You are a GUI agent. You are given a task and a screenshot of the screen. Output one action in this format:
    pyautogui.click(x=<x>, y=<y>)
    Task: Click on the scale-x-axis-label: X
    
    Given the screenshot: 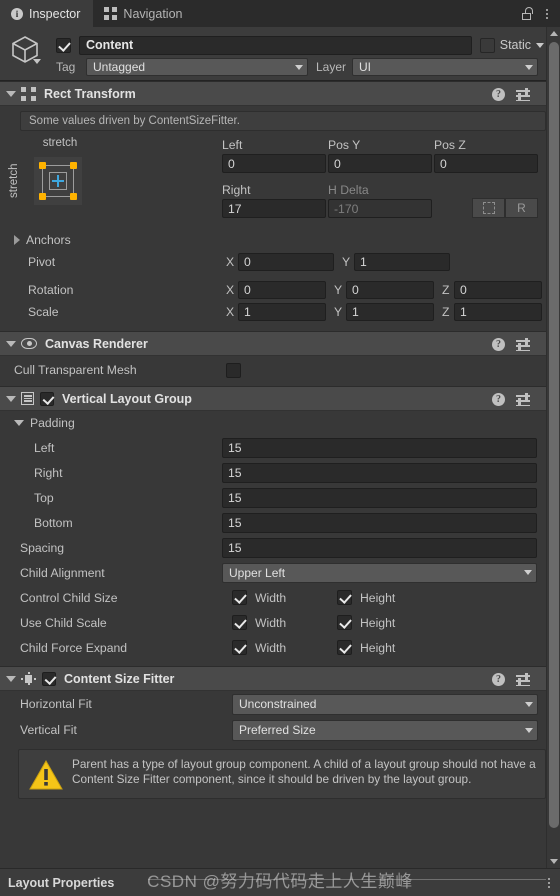 What is the action you would take?
    pyautogui.click(x=230, y=312)
    